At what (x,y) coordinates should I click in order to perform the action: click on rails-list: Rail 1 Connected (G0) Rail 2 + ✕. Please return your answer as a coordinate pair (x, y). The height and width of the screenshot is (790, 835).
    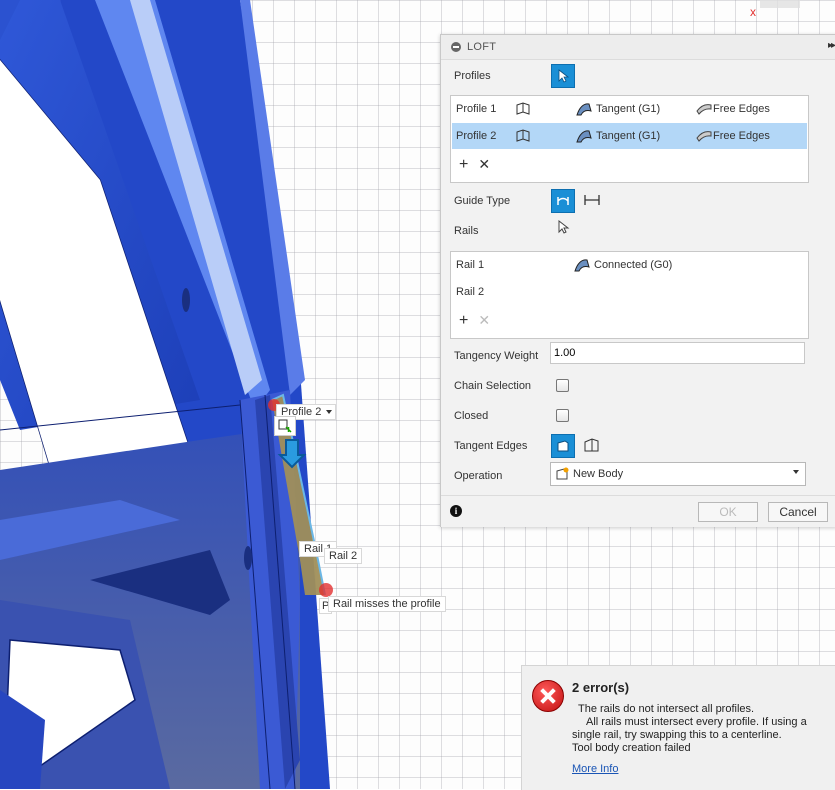
    Looking at the image, I should click on (629, 295).